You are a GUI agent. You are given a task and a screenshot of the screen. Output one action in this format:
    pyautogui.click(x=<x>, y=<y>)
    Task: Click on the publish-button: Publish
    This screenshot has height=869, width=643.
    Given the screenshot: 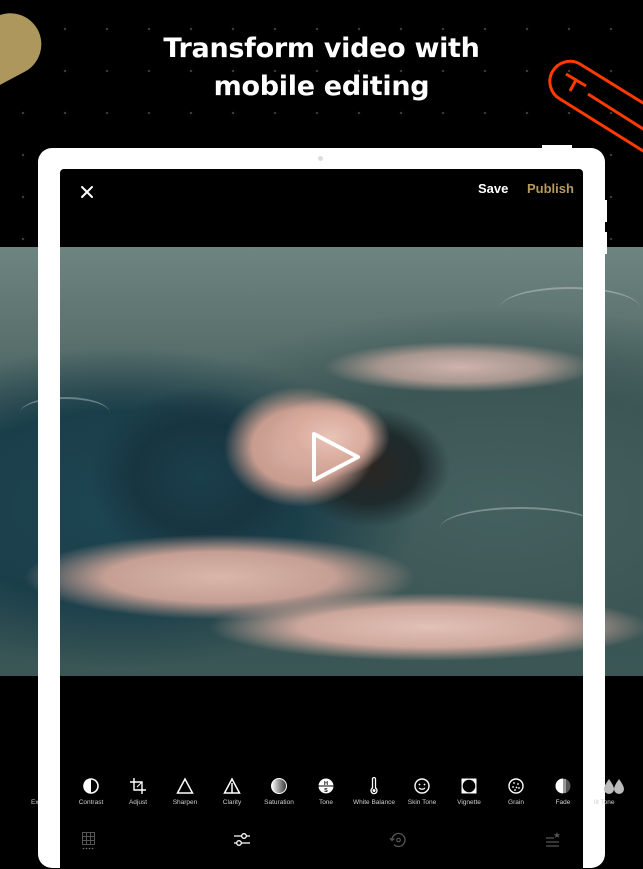 What is the action you would take?
    pyautogui.click(x=550, y=188)
    